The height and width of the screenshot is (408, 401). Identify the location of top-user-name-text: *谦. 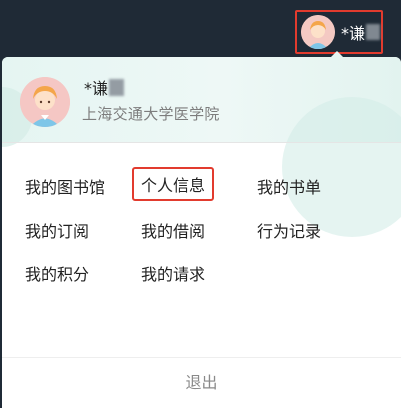
(353, 33).